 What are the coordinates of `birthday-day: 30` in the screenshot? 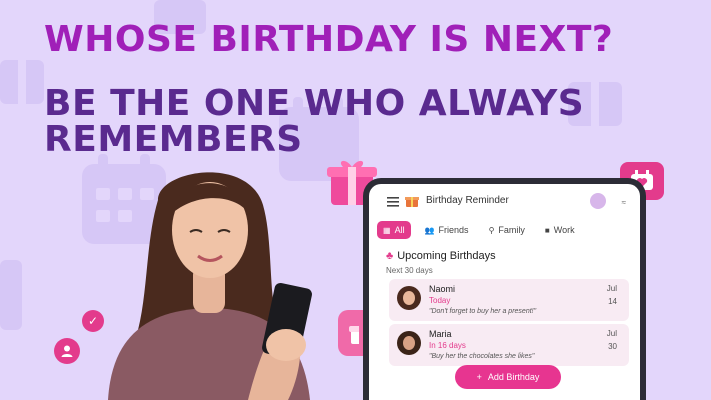 It's located at (612, 346).